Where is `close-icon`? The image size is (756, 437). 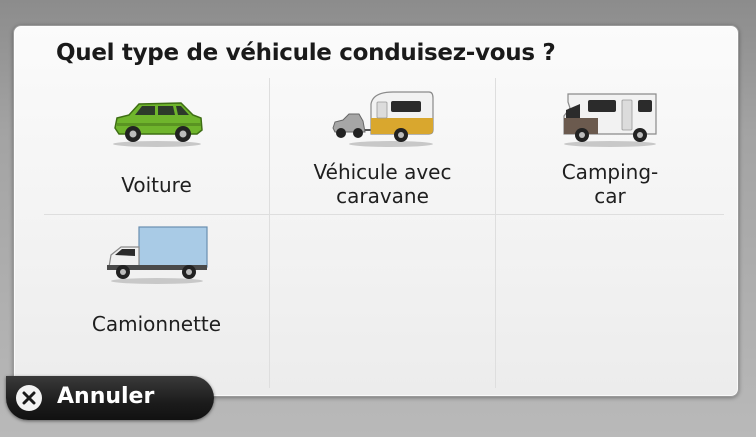
close-icon is located at coordinates (29, 398).